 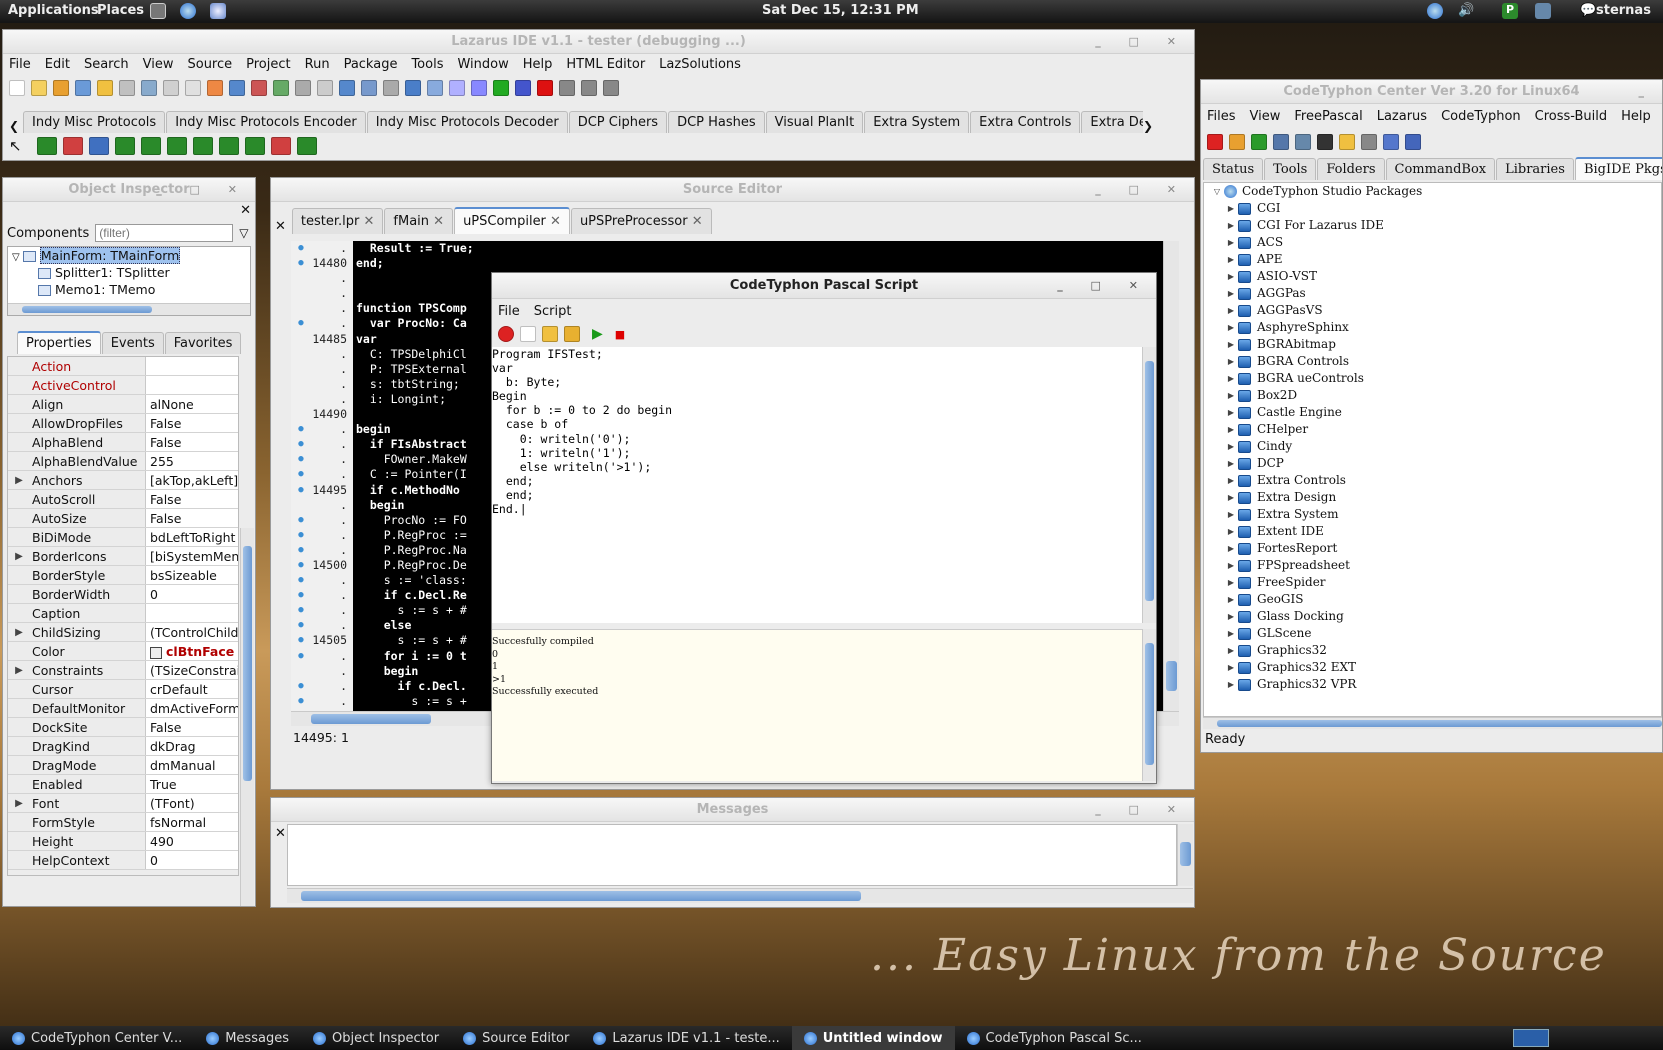 What do you see at coordinates (83, 88) in the screenshot?
I see `toolbar-tool-4-icon` at bounding box center [83, 88].